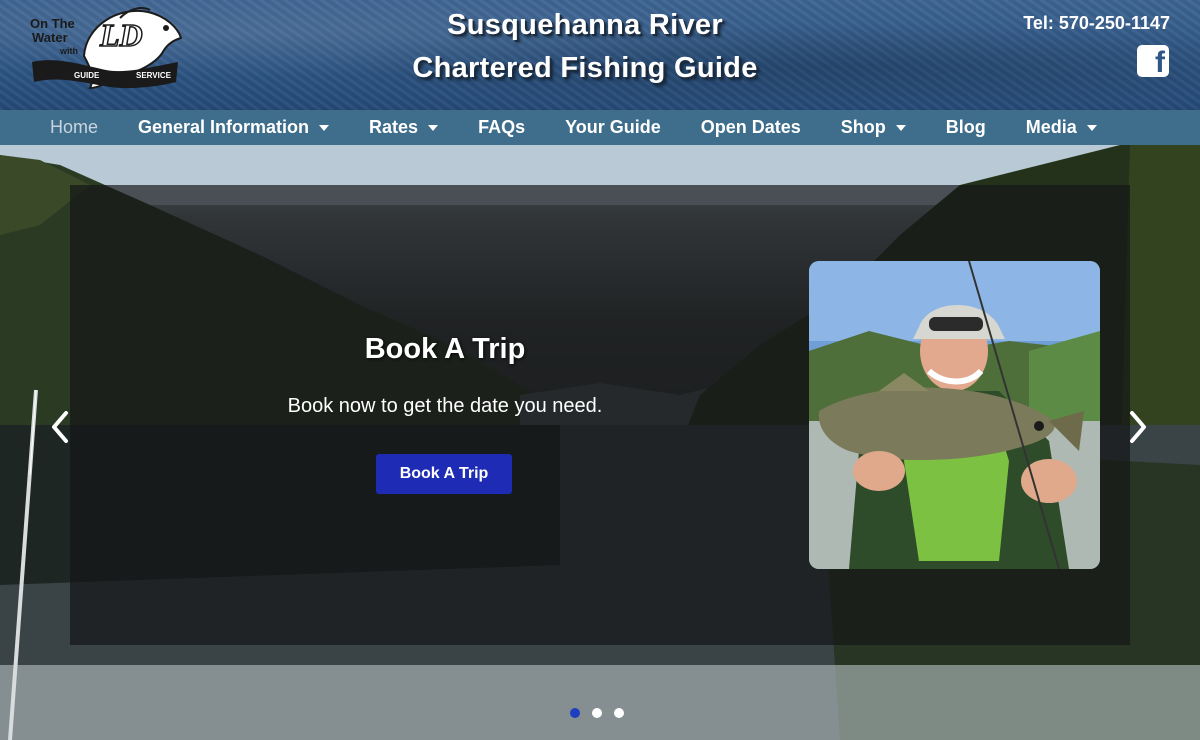  What do you see at coordinates (52, 23) in the screenshot?
I see `logo-text-on-the: On The` at bounding box center [52, 23].